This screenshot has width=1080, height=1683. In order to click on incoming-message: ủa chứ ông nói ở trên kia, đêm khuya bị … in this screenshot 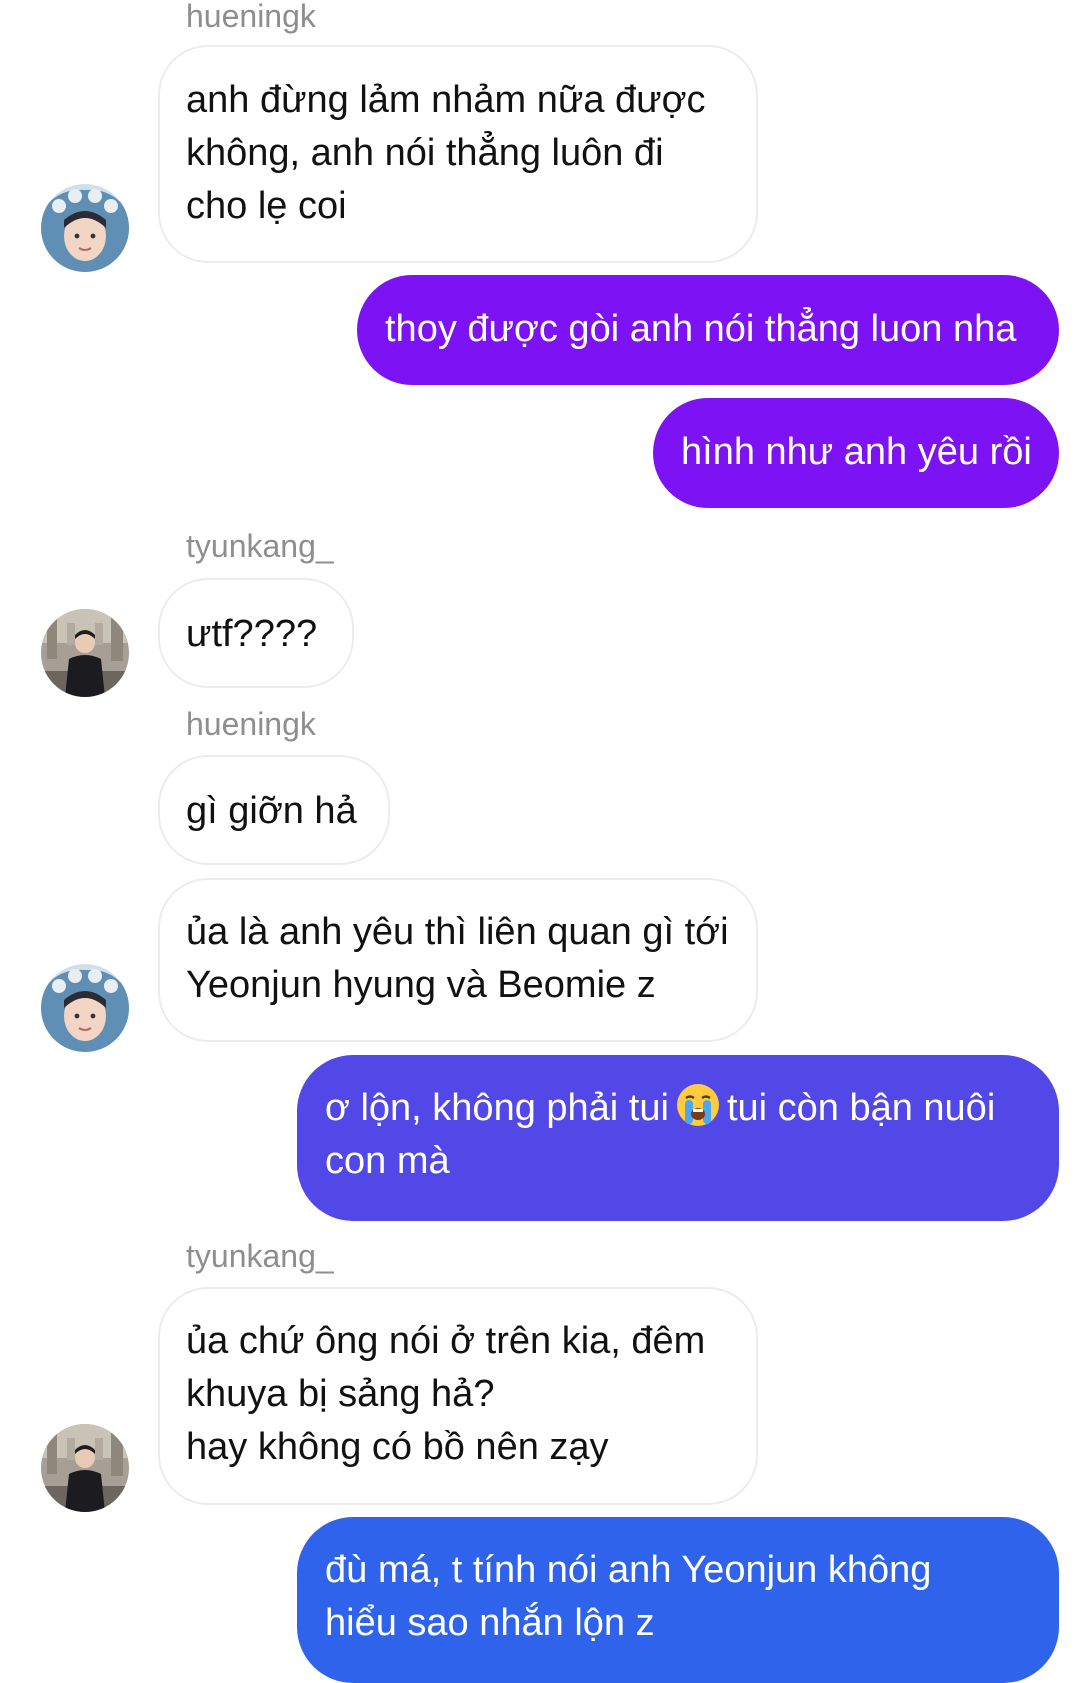, I will do `click(458, 1396)`.